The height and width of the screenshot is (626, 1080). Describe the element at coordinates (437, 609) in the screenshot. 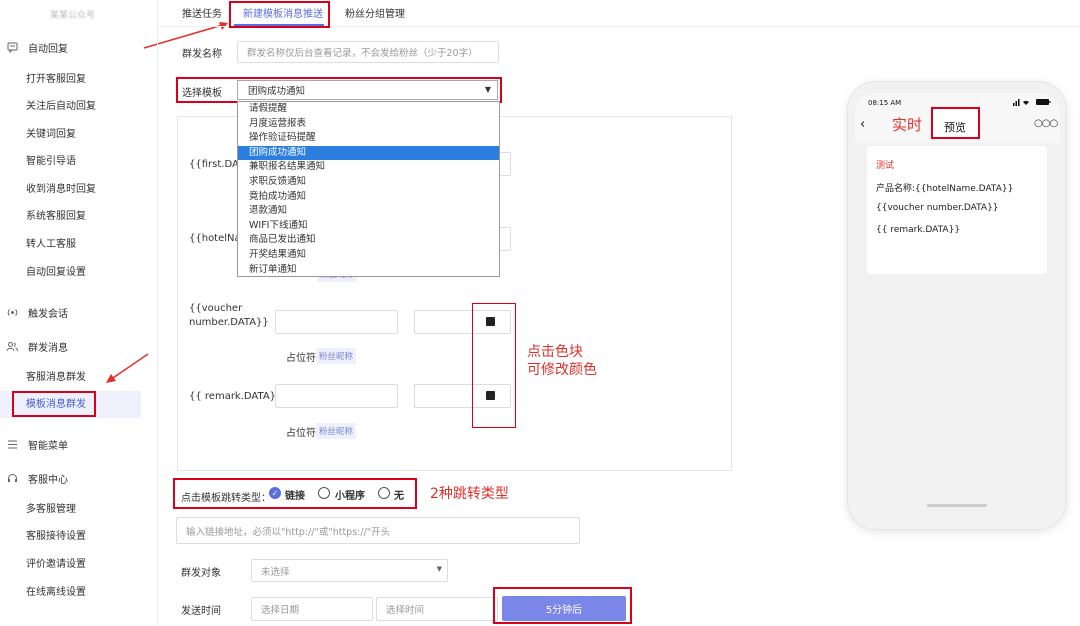

I see `time-input: 选择时间` at that location.